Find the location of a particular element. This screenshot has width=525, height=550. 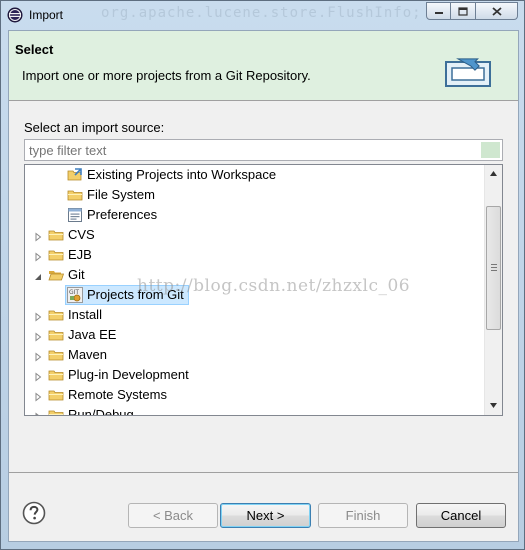

filter-input is located at coordinates (263, 150).